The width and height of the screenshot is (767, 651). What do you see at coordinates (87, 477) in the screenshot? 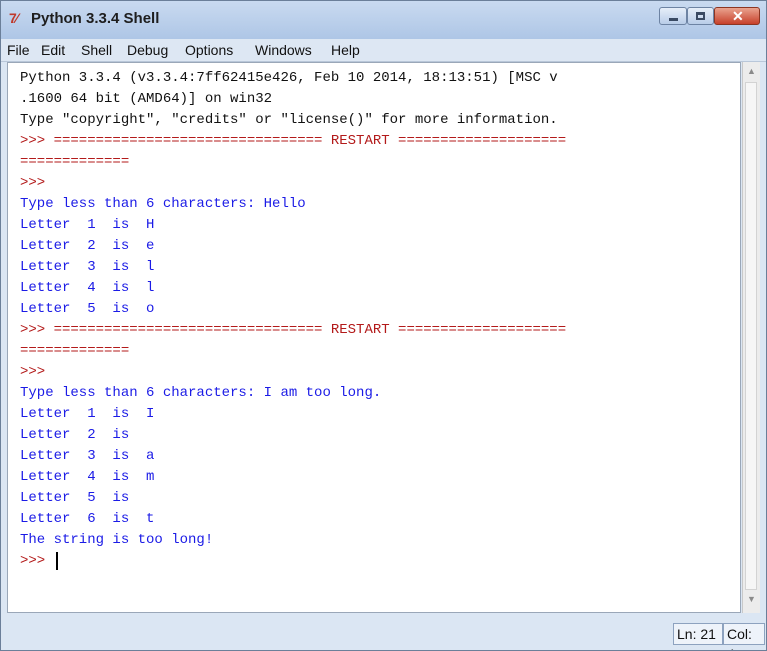
I see `shell-line: Letter 4 is m` at bounding box center [87, 477].